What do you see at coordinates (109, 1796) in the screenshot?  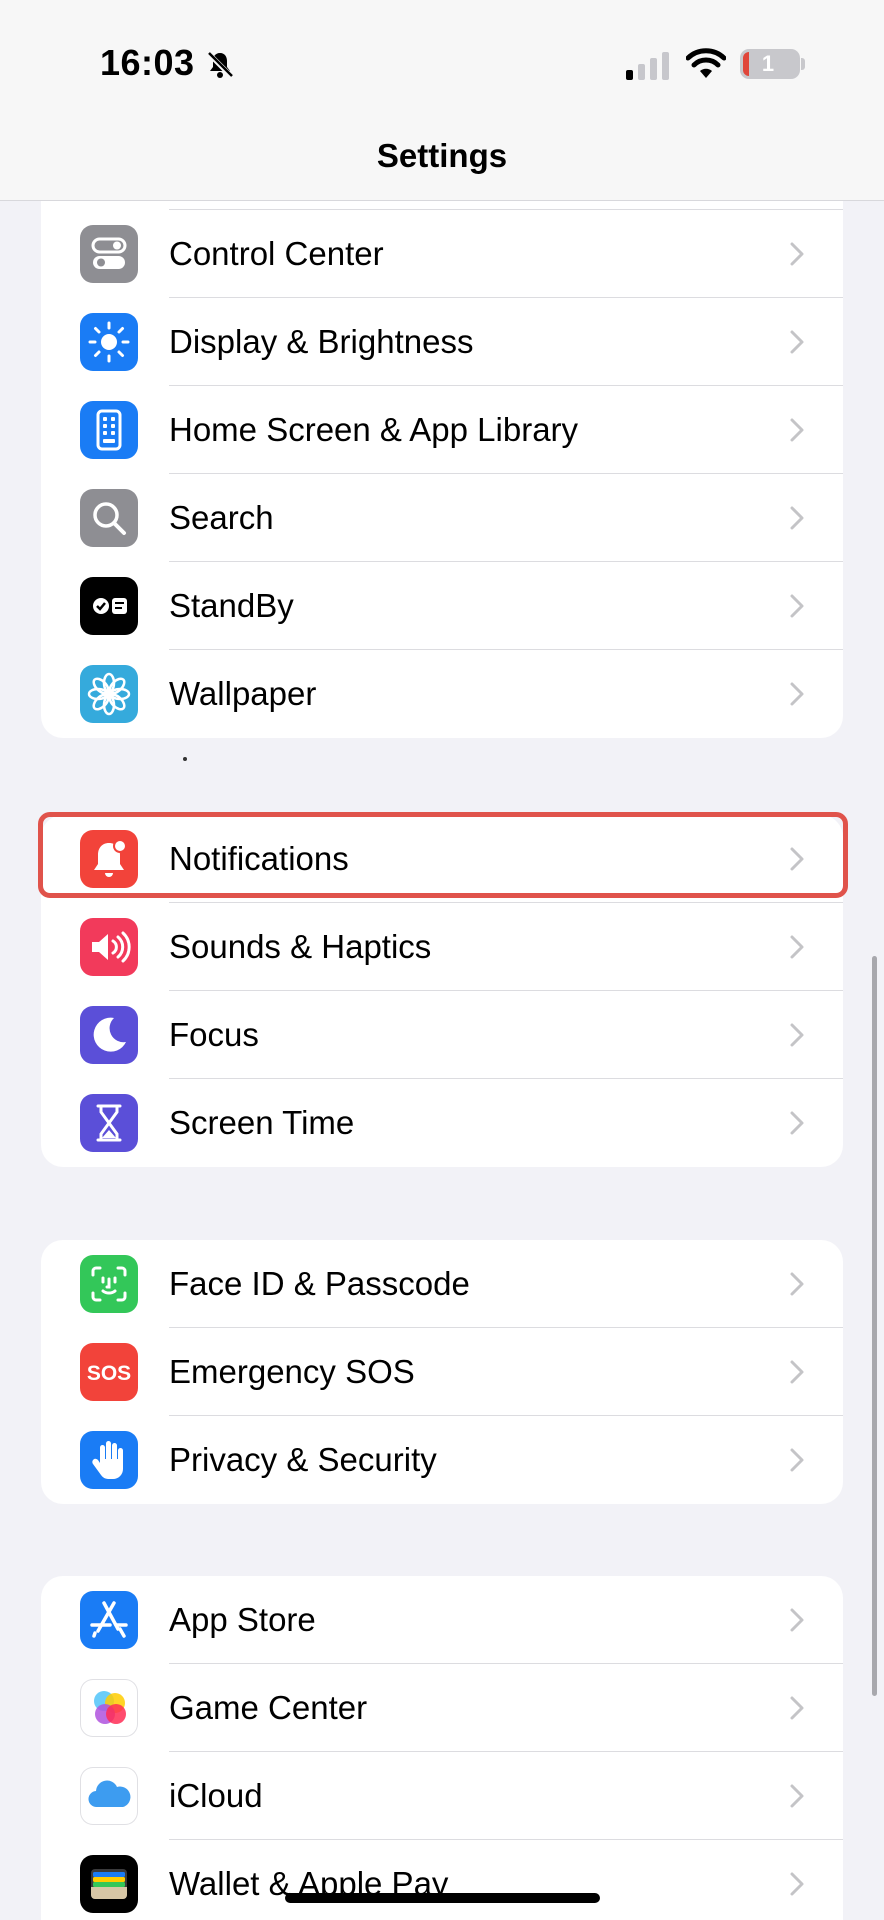 I see `icloud-icon` at bounding box center [109, 1796].